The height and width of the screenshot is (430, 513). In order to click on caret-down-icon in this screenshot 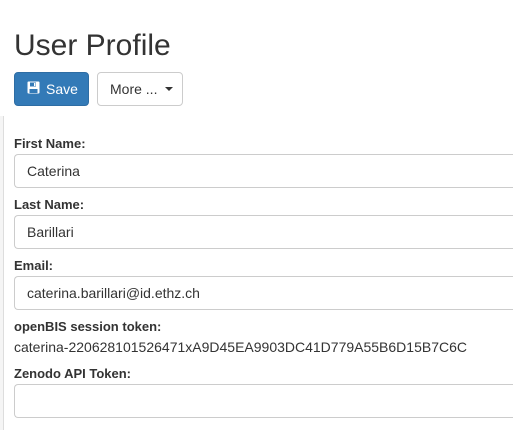, I will do `click(169, 89)`.